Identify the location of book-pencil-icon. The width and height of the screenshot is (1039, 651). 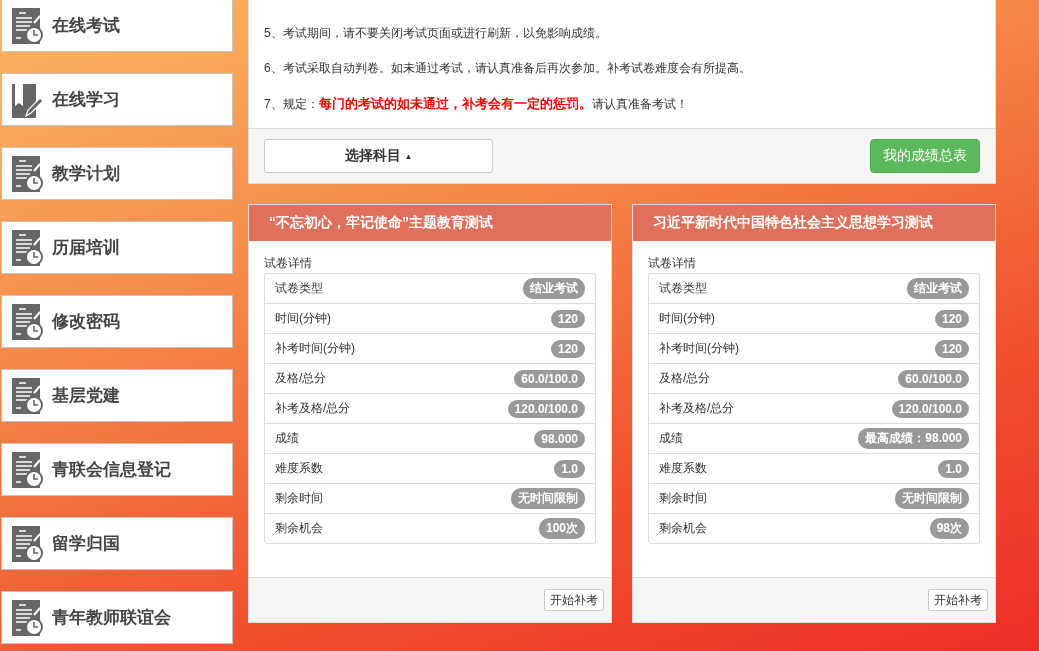
(28, 99).